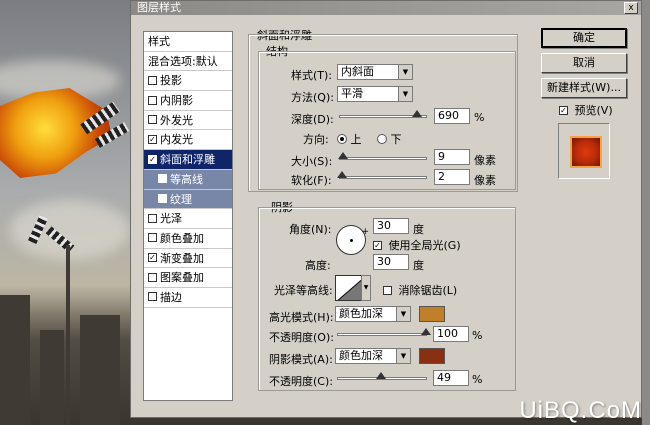 The image size is (650, 425). Describe the element at coordinates (432, 314) in the screenshot. I see `highlight-color-swatch` at that location.